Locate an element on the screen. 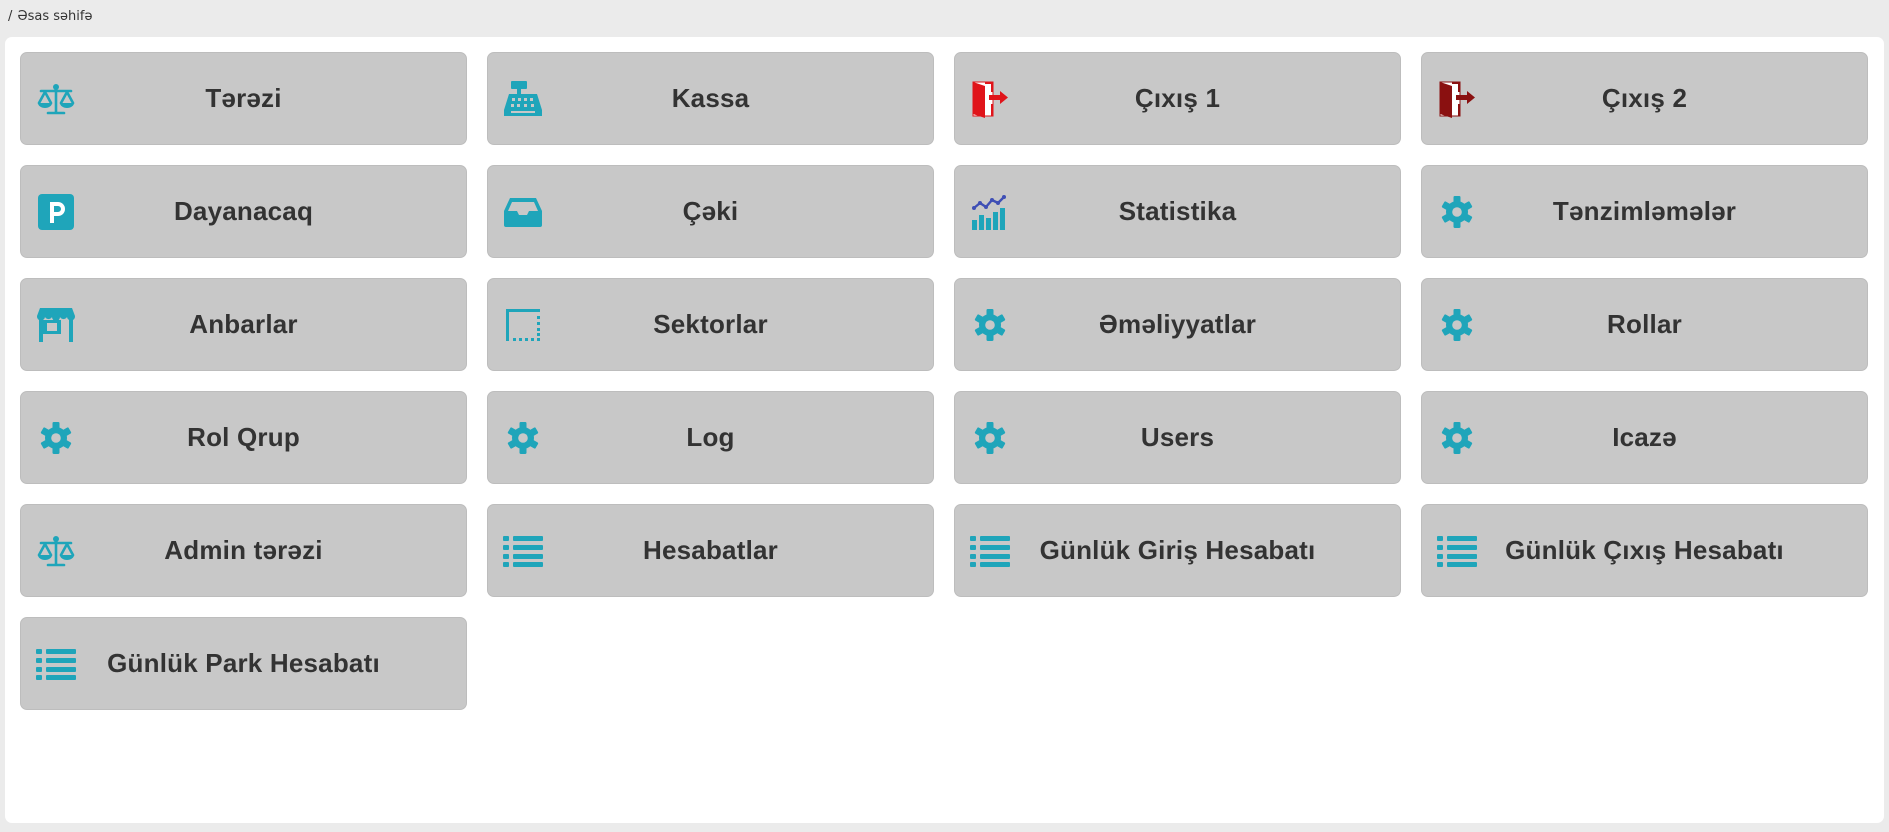 The image size is (1889, 832). menu-tile-14: Log is located at coordinates (710, 437).